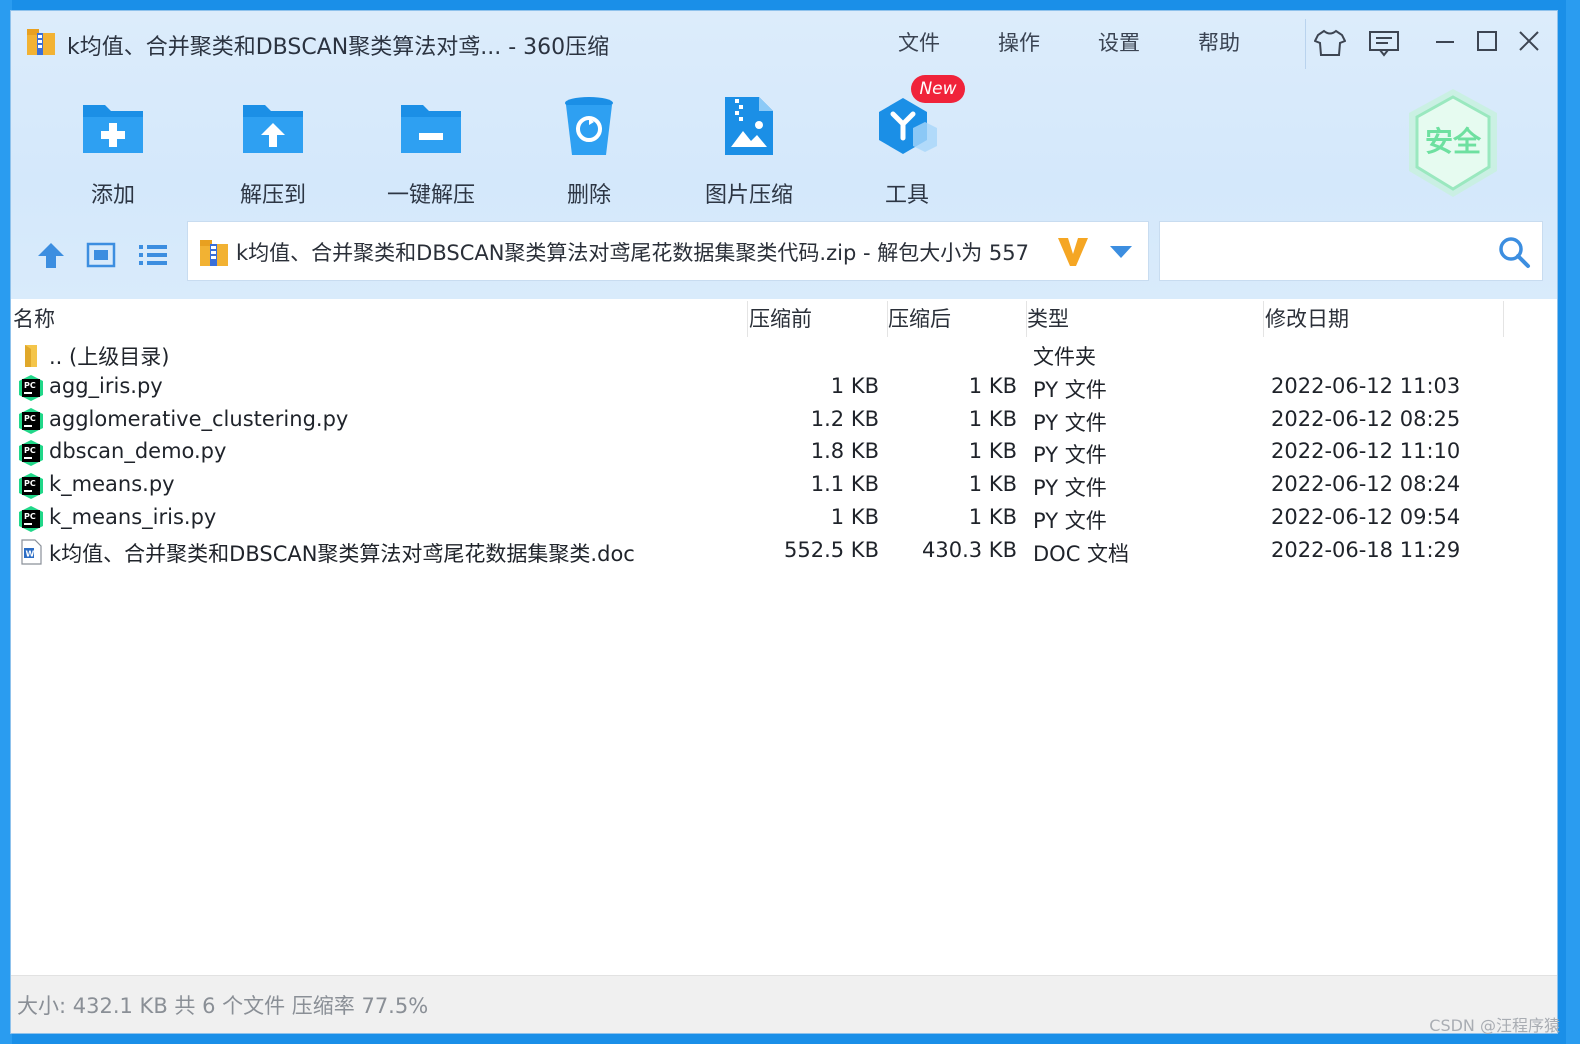 The image size is (1580, 1044). What do you see at coordinates (1330, 43) in the screenshot?
I see `skin-shirt-icon` at bounding box center [1330, 43].